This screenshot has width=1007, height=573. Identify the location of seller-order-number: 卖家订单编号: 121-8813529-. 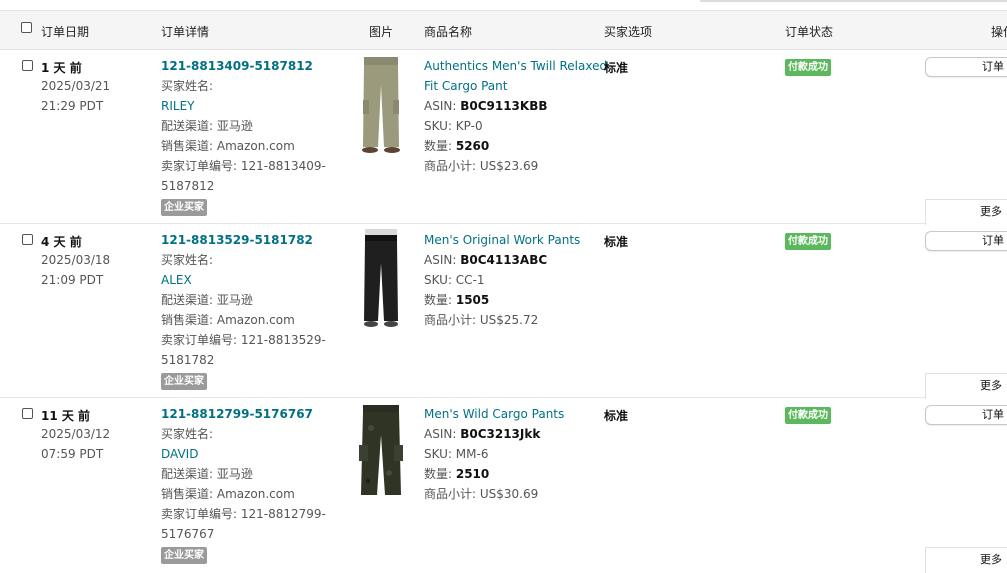
(243, 340).